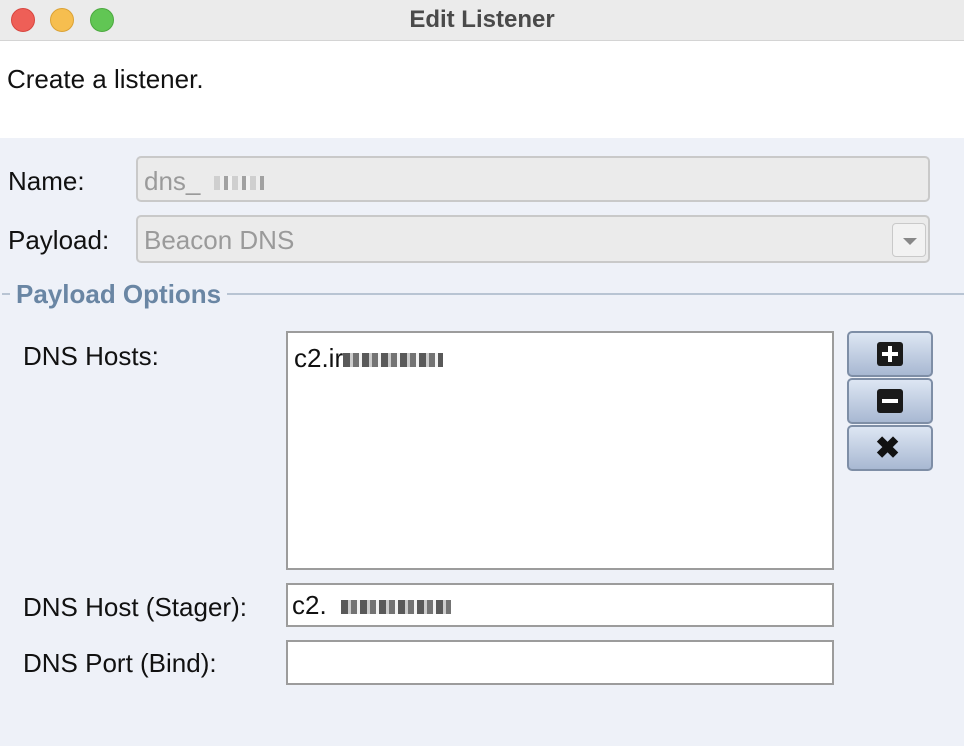 This screenshot has height=746, width=964. I want to click on payload-select: Beacon DNS, so click(533, 239).